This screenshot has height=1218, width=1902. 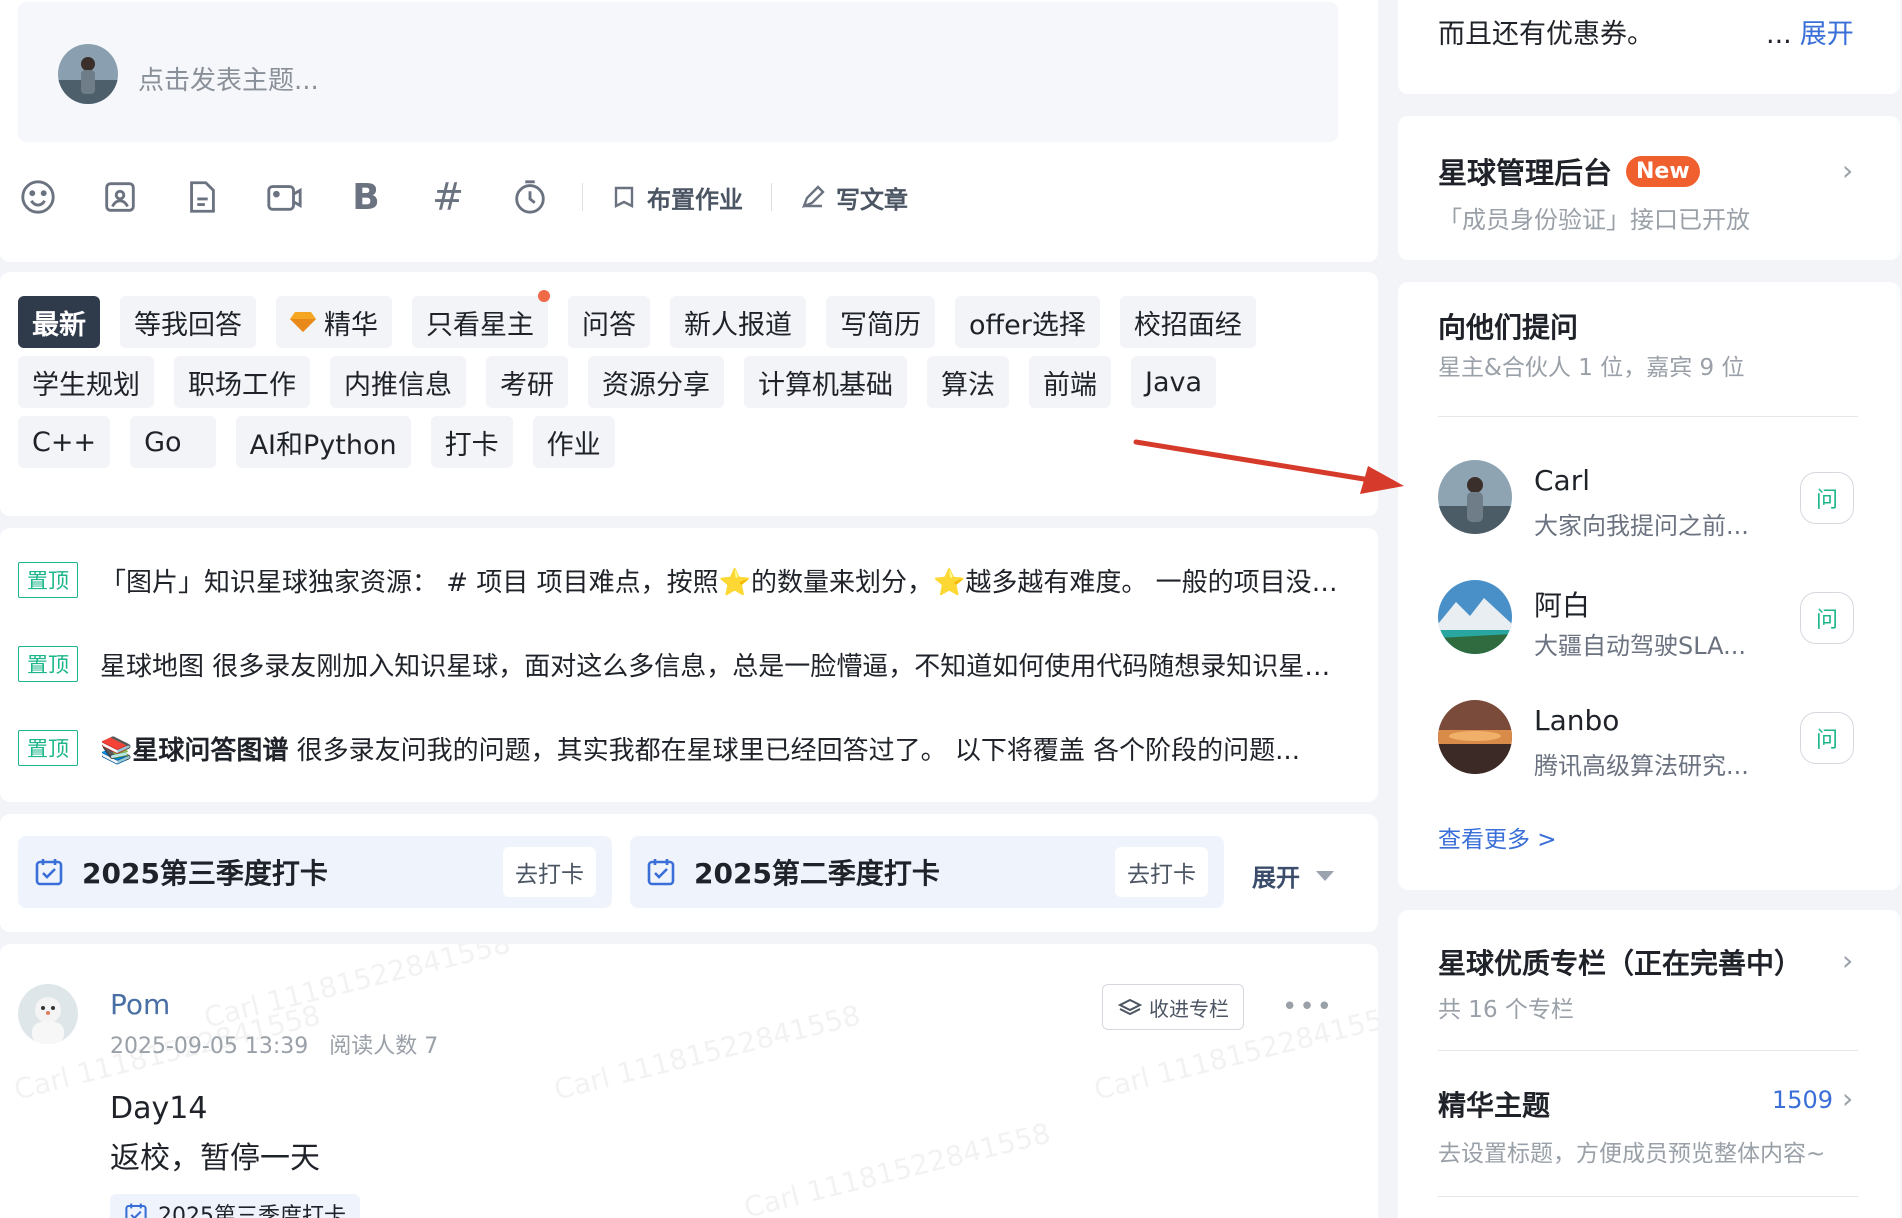 What do you see at coordinates (527, 382) in the screenshot?
I see `tag-grad-exam: 考研` at bounding box center [527, 382].